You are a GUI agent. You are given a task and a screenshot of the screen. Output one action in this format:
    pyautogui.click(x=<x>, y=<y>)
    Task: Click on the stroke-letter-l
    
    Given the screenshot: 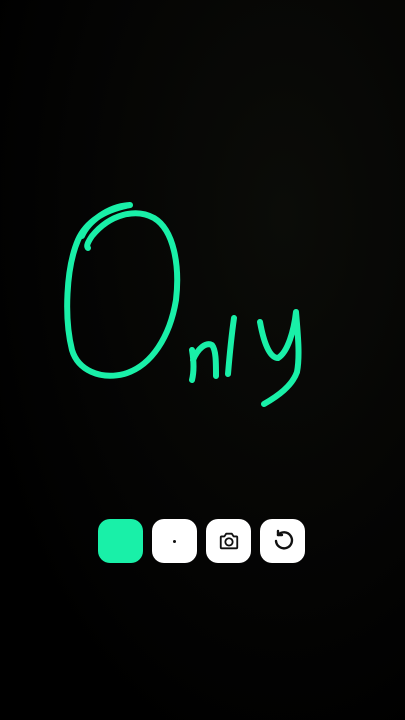 What is the action you would take?
    pyautogui.click(x=231, y=346)
    